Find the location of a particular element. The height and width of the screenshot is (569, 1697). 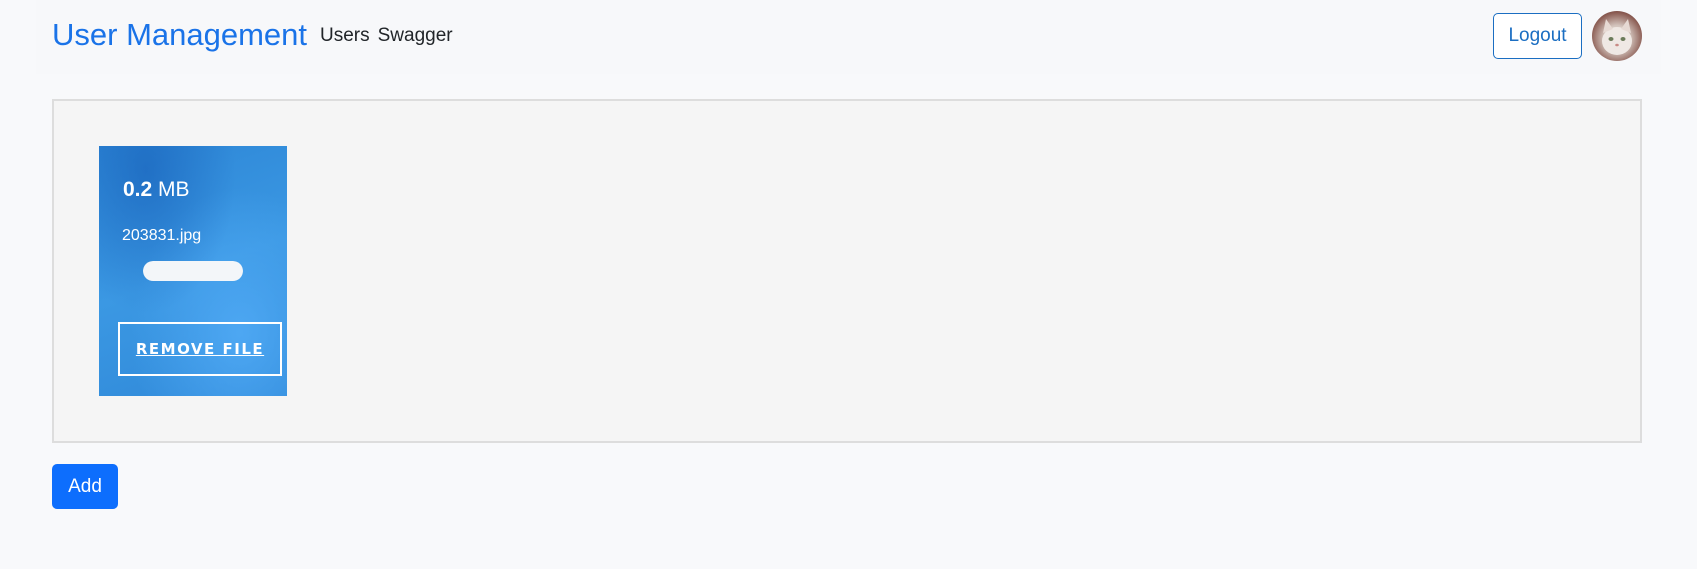

file-size-unit: MB is located at coordinates (174, 189).